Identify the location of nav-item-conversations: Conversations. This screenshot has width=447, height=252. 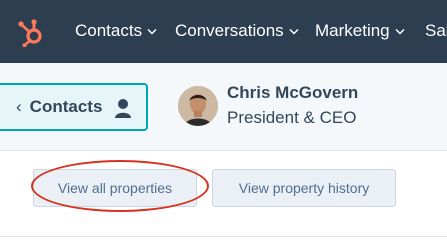
(237, 31).